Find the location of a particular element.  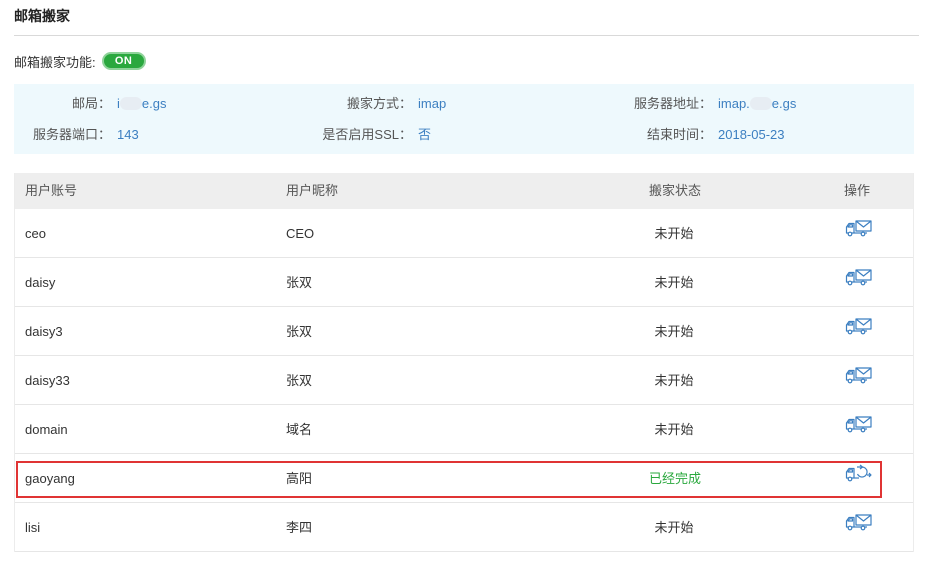

info-ssl-value: 否 is located at coordinates (425, 134).